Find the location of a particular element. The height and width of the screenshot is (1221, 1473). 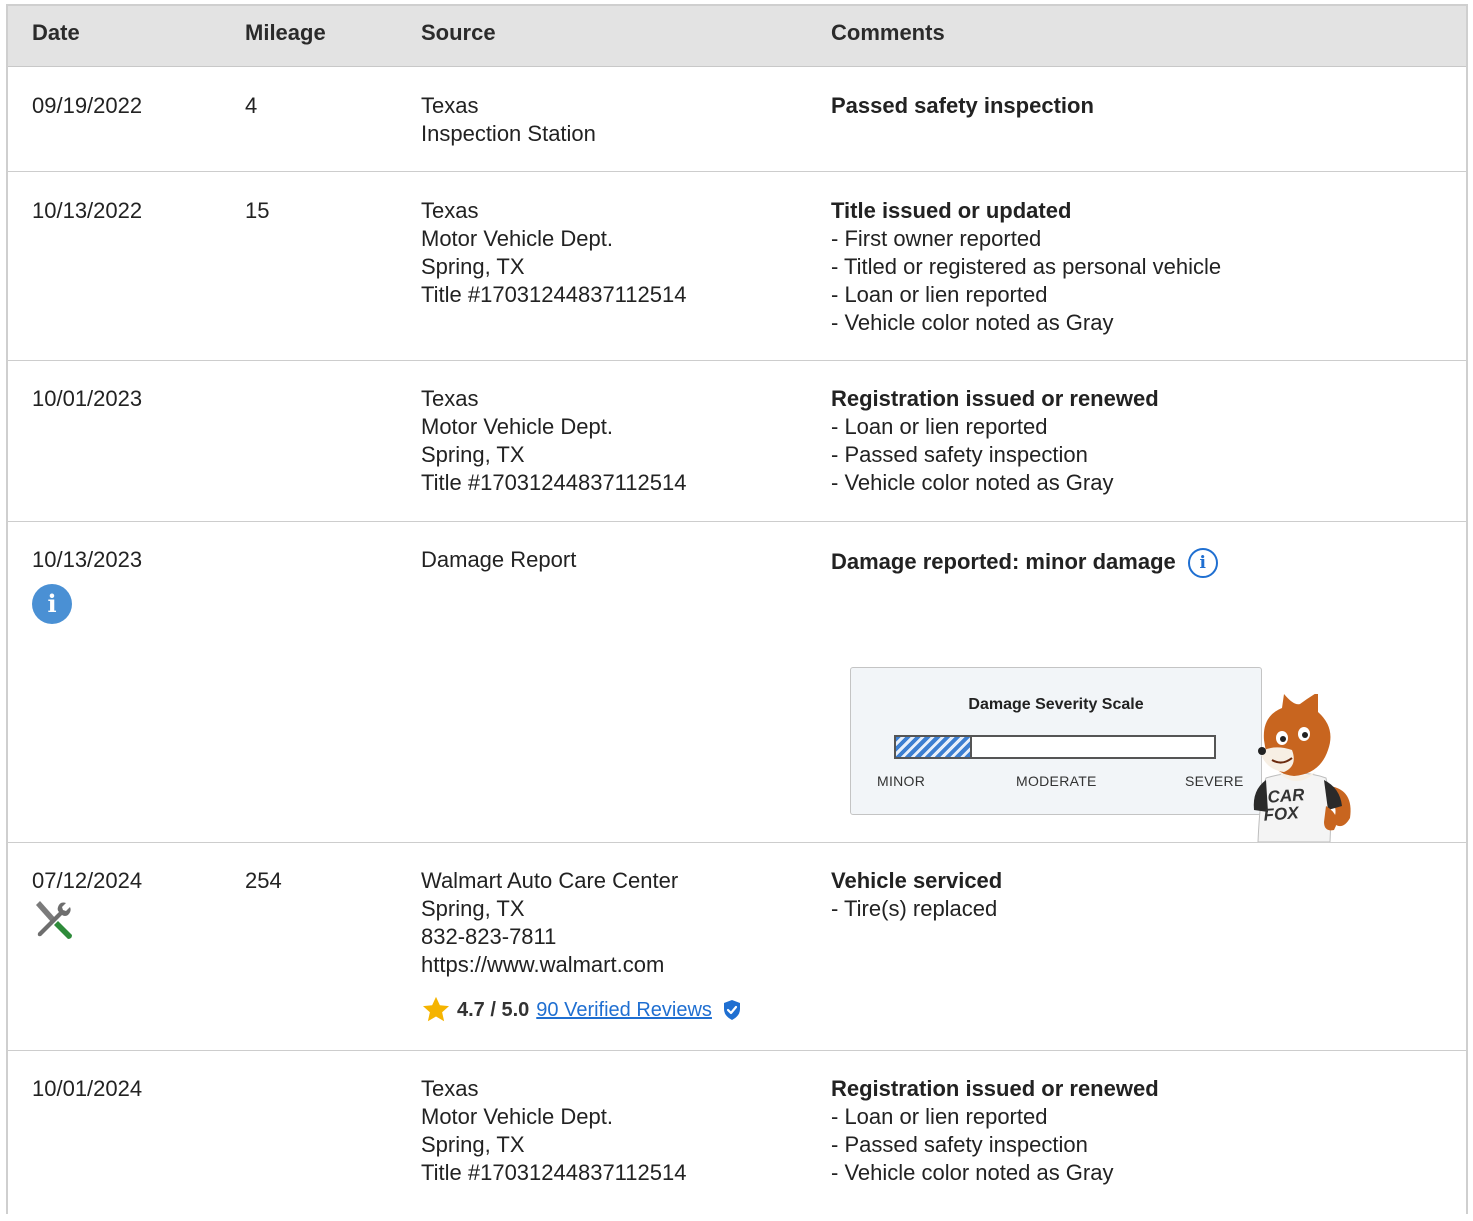

comment-title: Damage reported: minor damage i is located at coordinates (1024, 563).